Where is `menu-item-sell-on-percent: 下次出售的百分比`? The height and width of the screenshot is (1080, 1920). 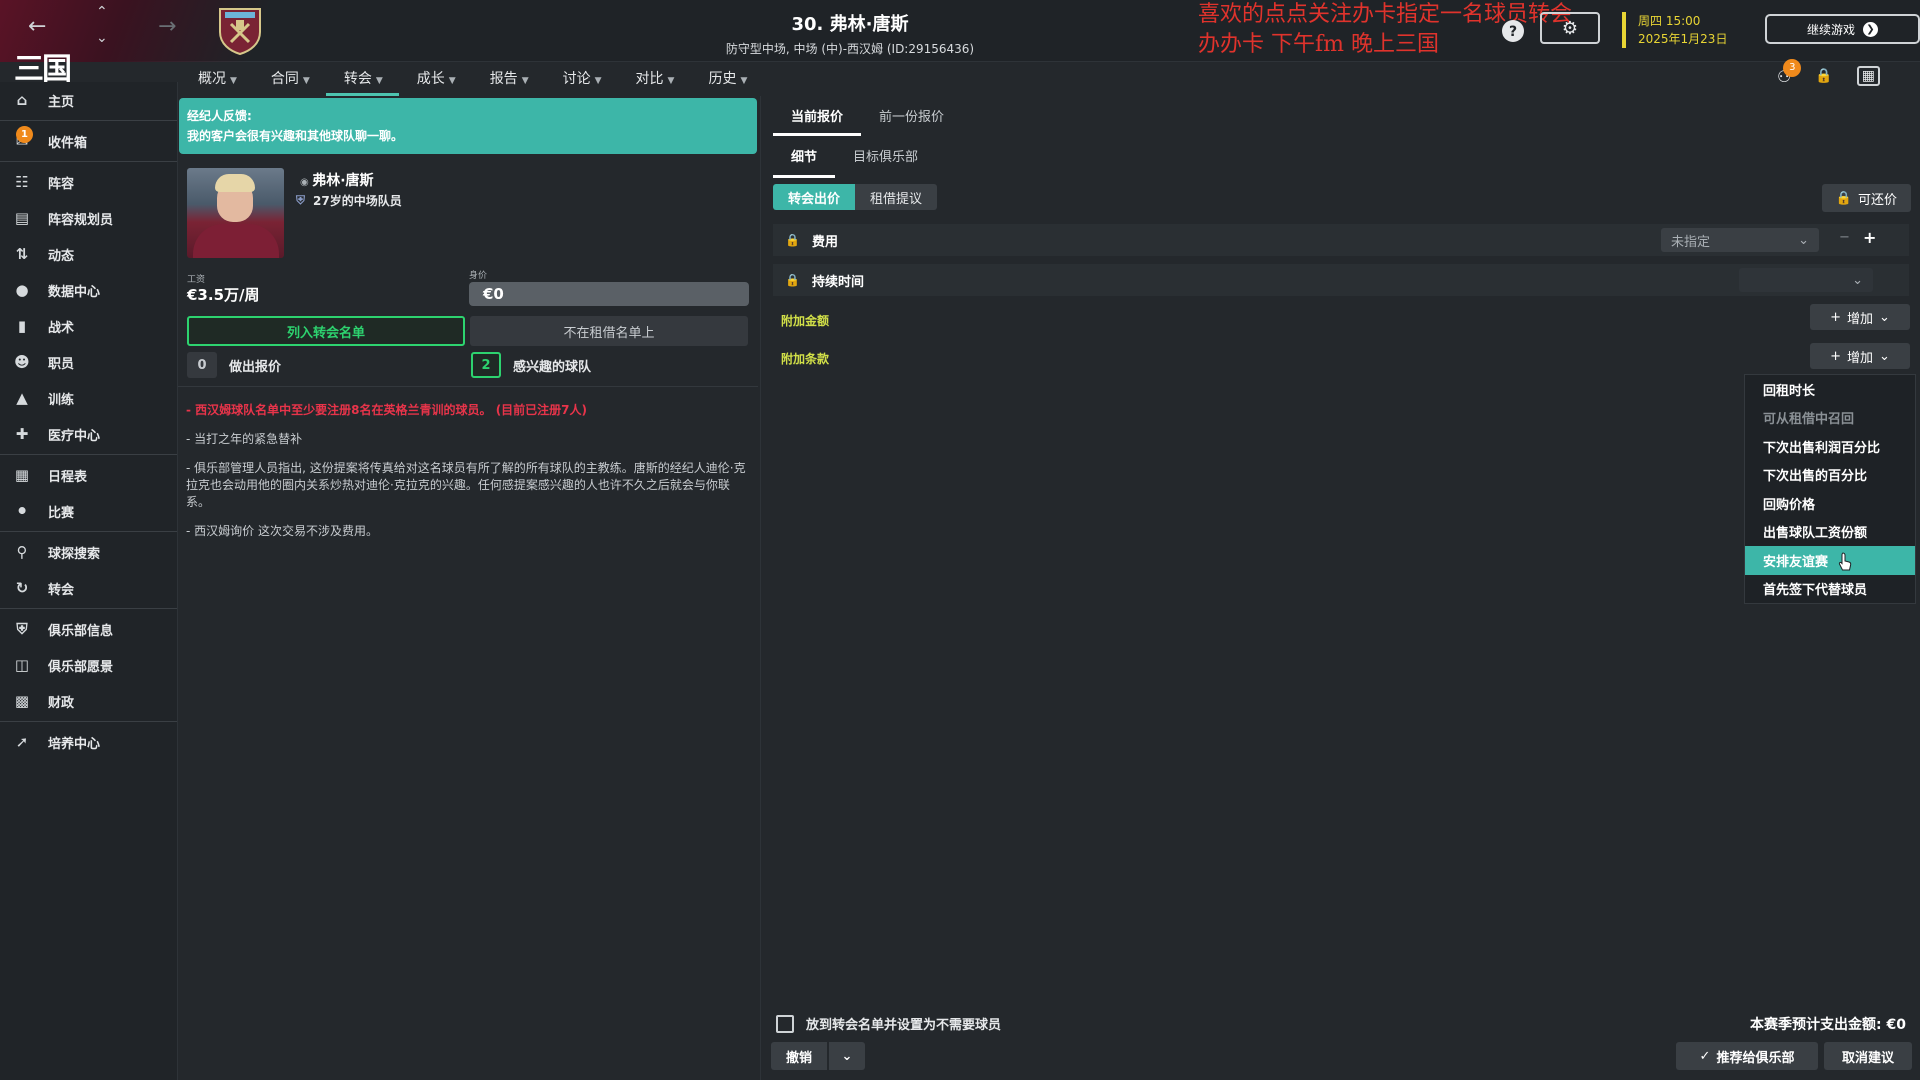
menu-item-sell-on-percent: 下次出售的百分比 is located at coordinates (1830, 475).